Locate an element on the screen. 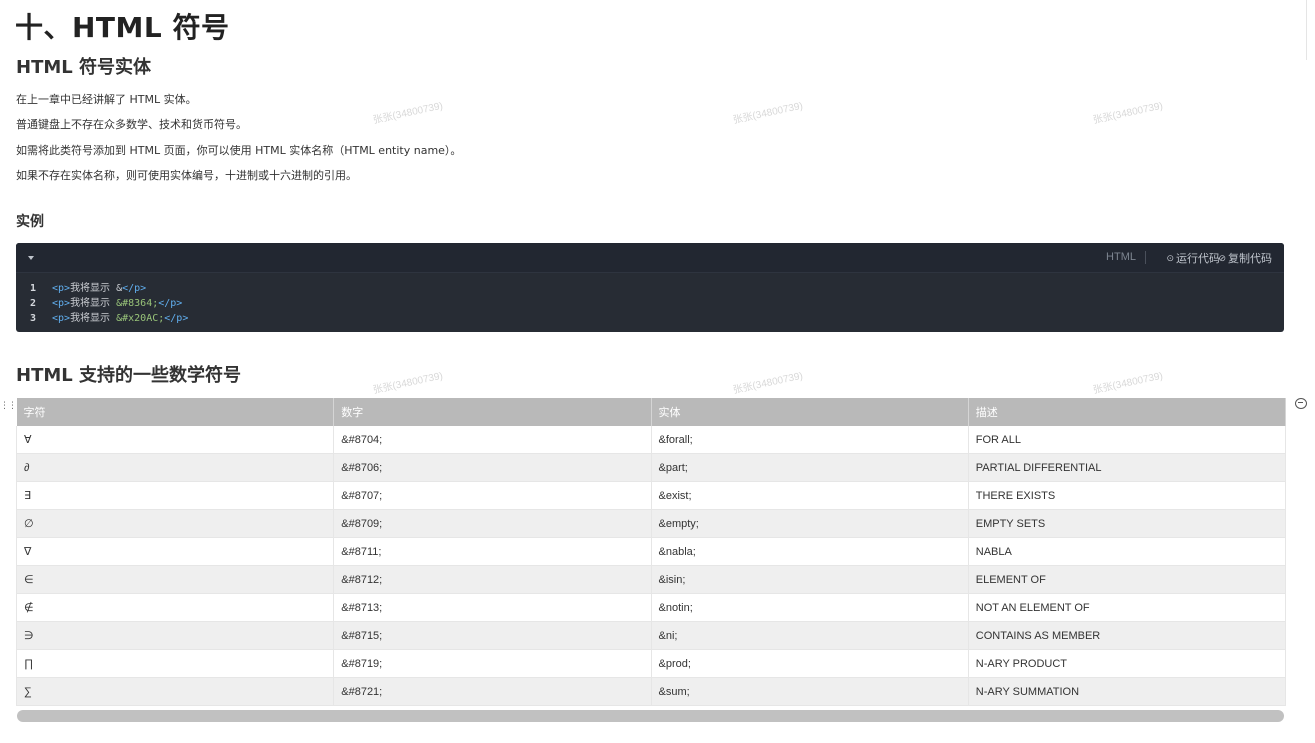 The image size is (1315, 743). cell-character: ∋ is located at coordinates (175, 635).